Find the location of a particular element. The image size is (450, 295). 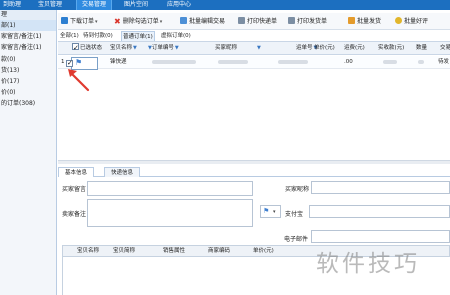

col-buyer-nick: 买家昵称 is located at coordinates (226, 48).